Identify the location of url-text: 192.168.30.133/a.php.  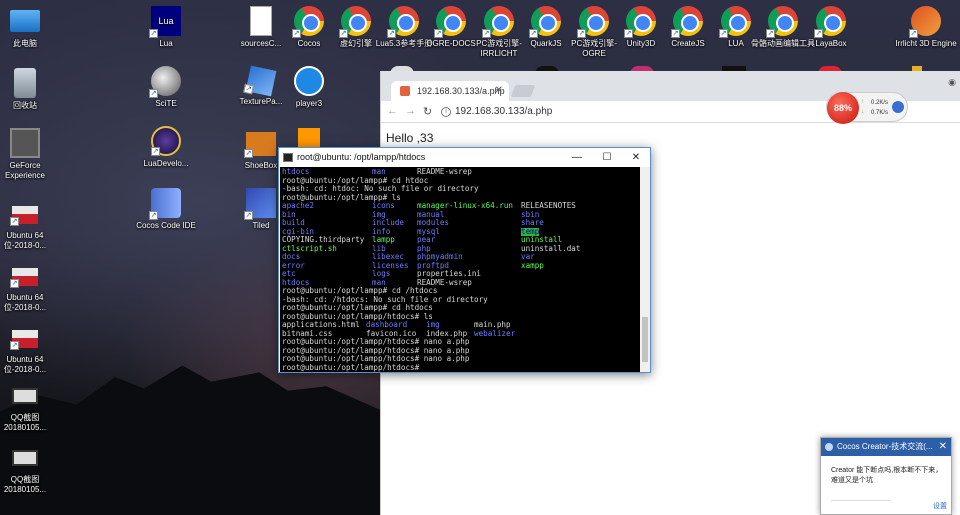
(504, 111).